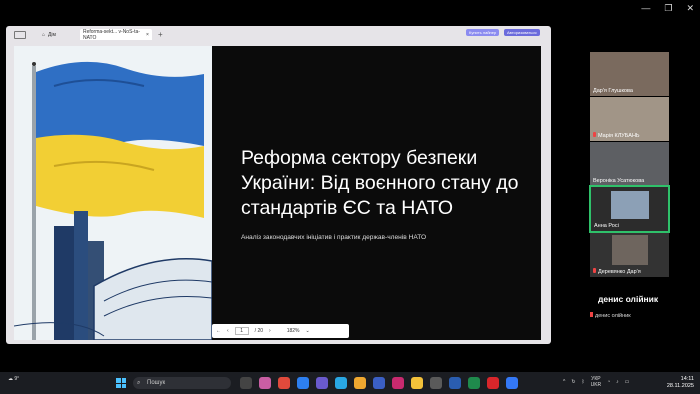 This screenshot has width=700, height=394. I want to click on login-button: Авторизоваться, so click(522, 32).